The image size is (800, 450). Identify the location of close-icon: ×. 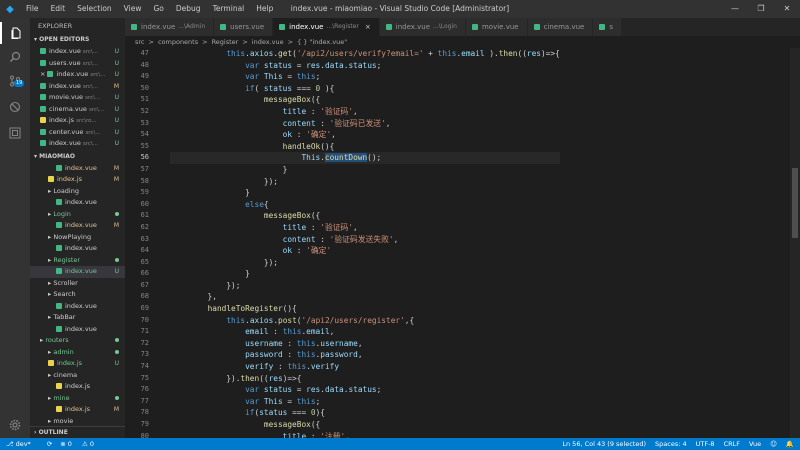
(42, 74).